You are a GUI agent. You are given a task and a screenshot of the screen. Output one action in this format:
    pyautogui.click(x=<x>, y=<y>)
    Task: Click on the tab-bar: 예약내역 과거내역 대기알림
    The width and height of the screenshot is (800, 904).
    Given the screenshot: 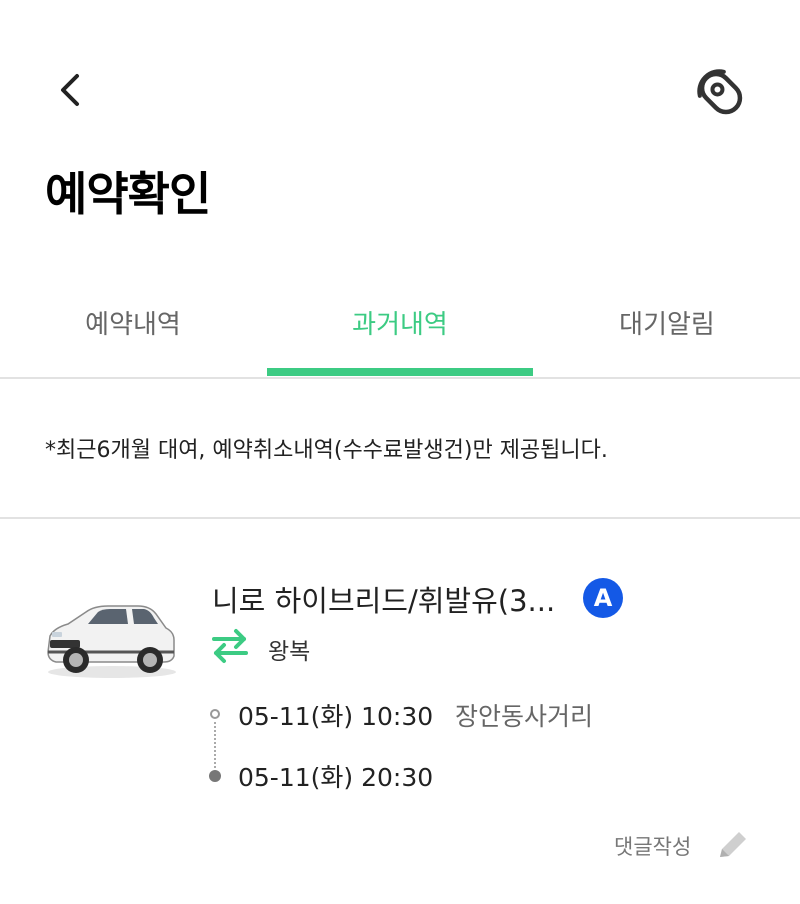 What is the action you would take?
    pyautogui.click(x=400, y=335)
    